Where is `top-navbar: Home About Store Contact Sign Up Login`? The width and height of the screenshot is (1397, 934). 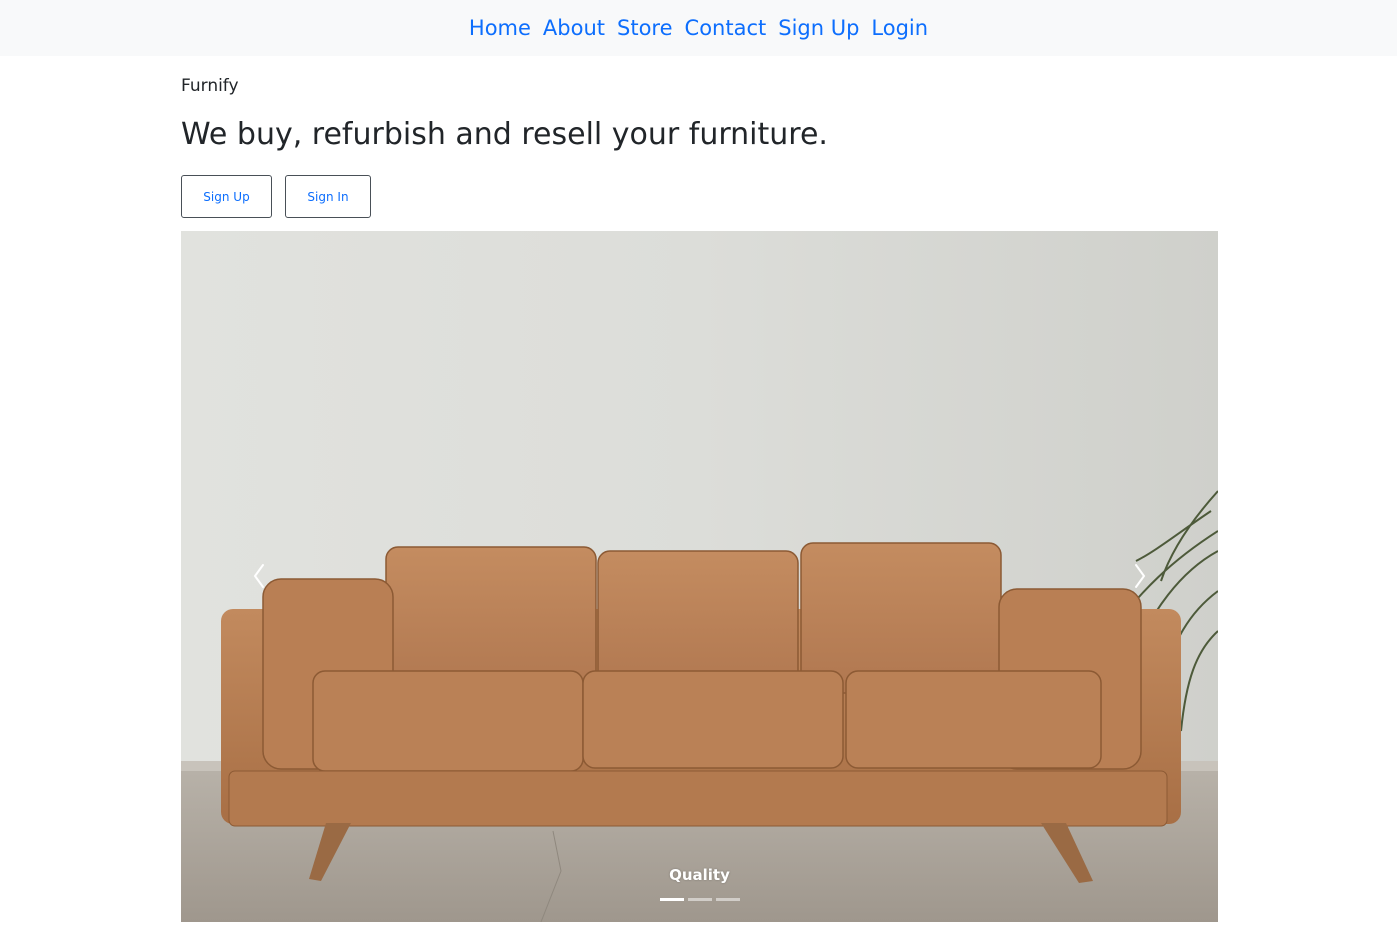
top-navbar: Home About Store Contact Sign Up Login is located at coordinates (698, 28).